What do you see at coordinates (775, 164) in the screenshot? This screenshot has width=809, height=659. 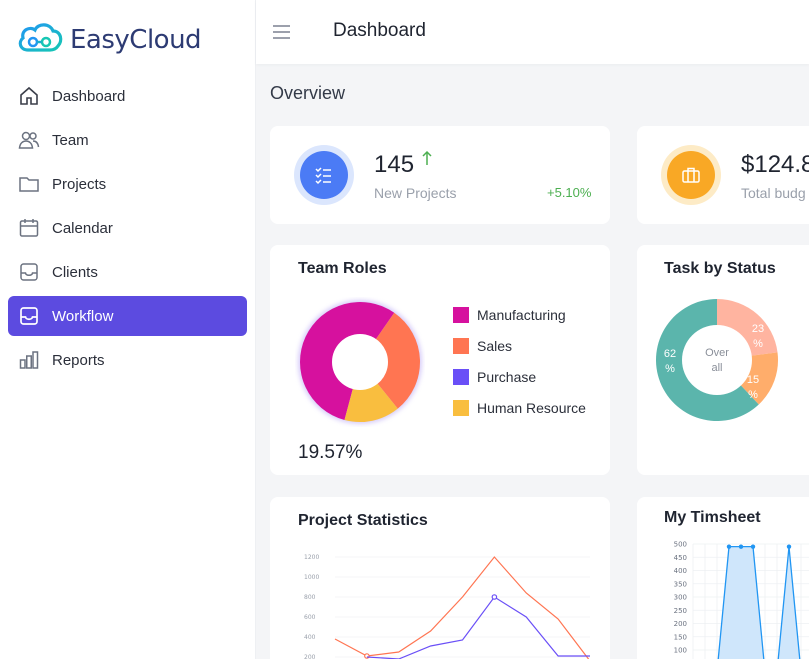 I see `stat-value: $124.8` at bounding box center [775, 164].